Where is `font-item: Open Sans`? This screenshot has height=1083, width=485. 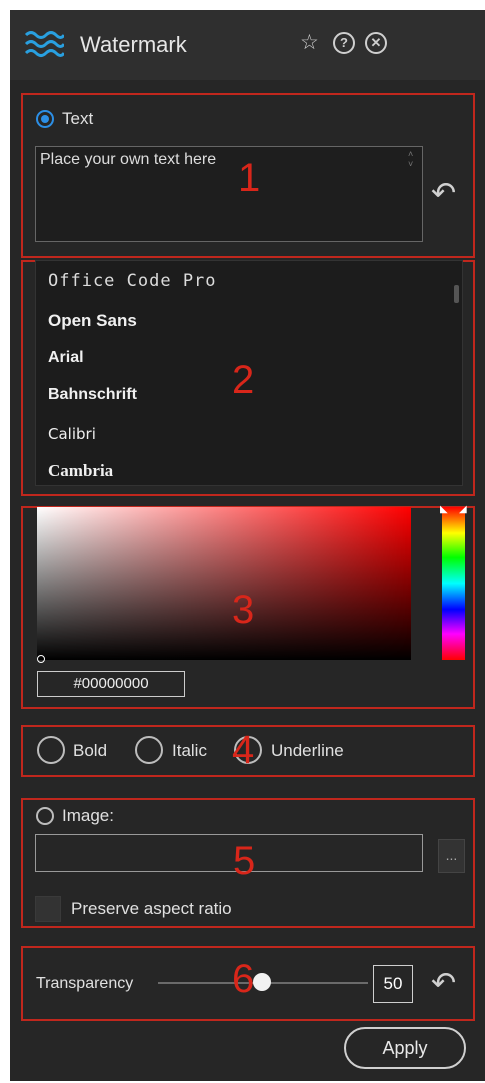 font-item: Open Sans is located at coordinates (92, 321).